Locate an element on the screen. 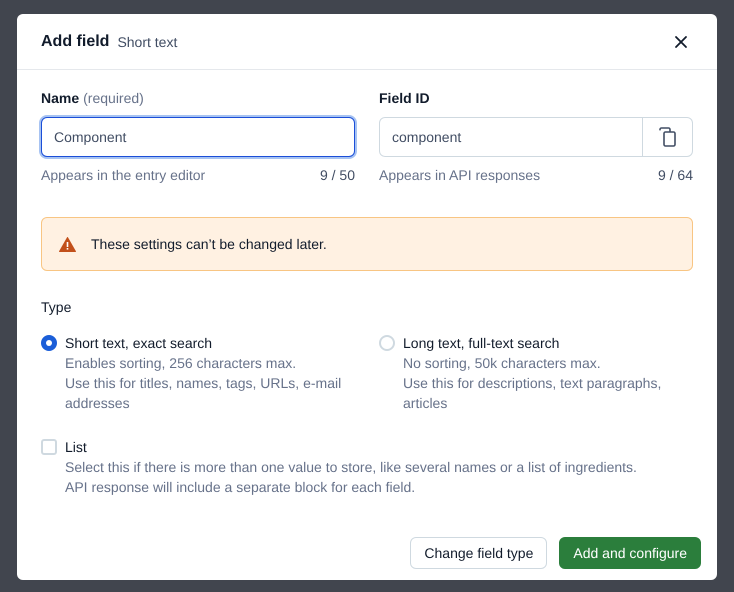  input-field: component is located at coordinates (511, 137).